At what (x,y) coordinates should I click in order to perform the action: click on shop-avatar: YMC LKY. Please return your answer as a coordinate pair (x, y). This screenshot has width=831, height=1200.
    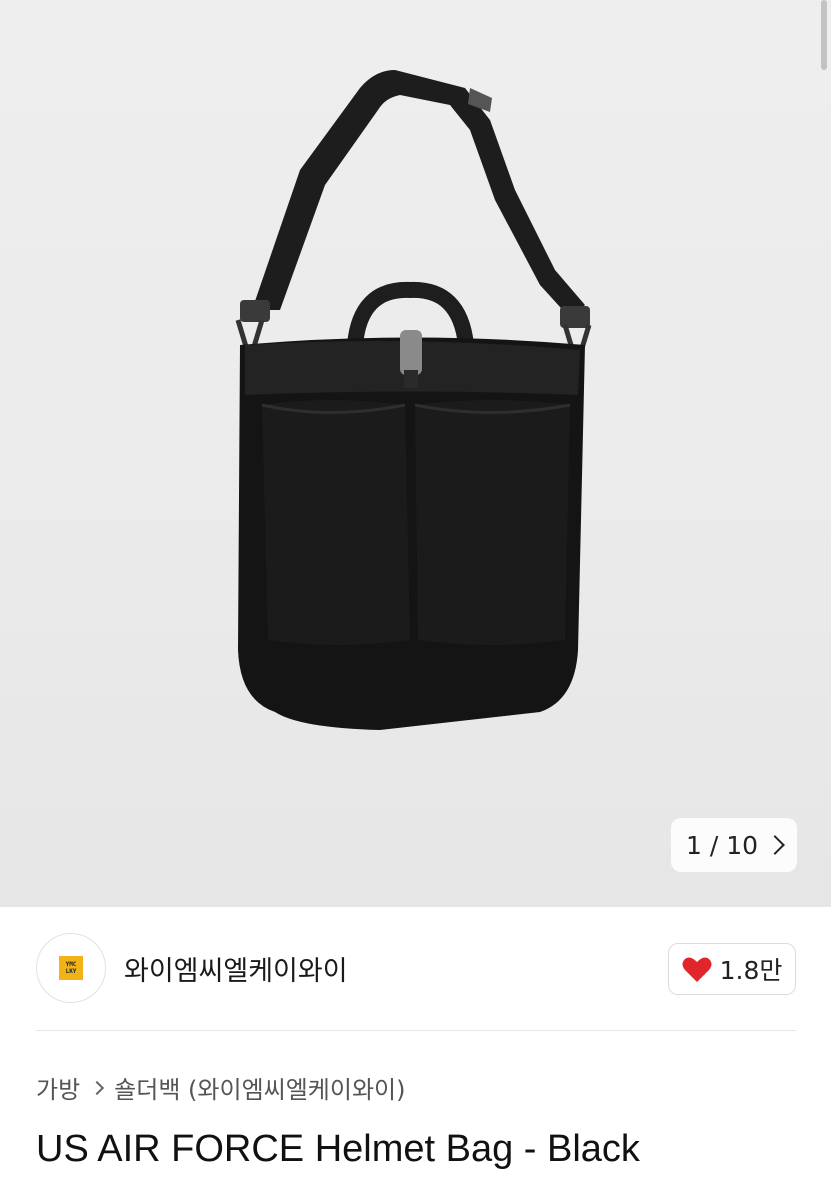
    Looking at the image, I should click on (71, 968).